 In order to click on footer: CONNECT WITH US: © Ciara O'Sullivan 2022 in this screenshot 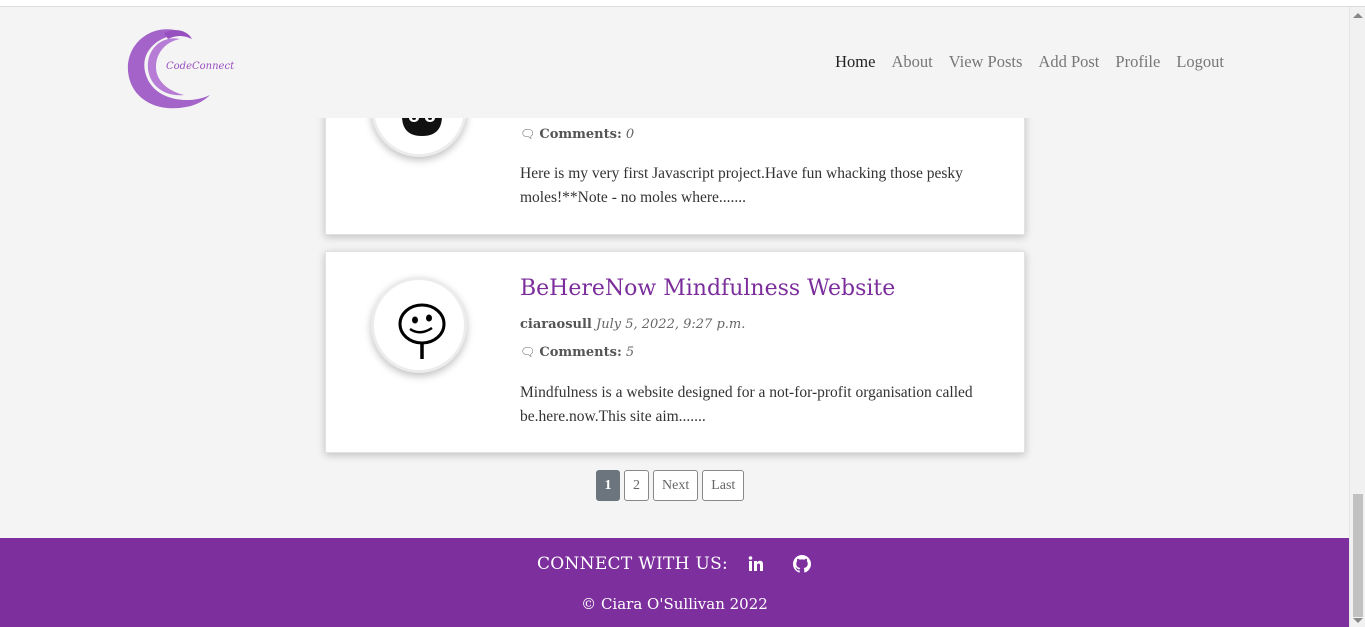, I will do `click(674, 582)`.